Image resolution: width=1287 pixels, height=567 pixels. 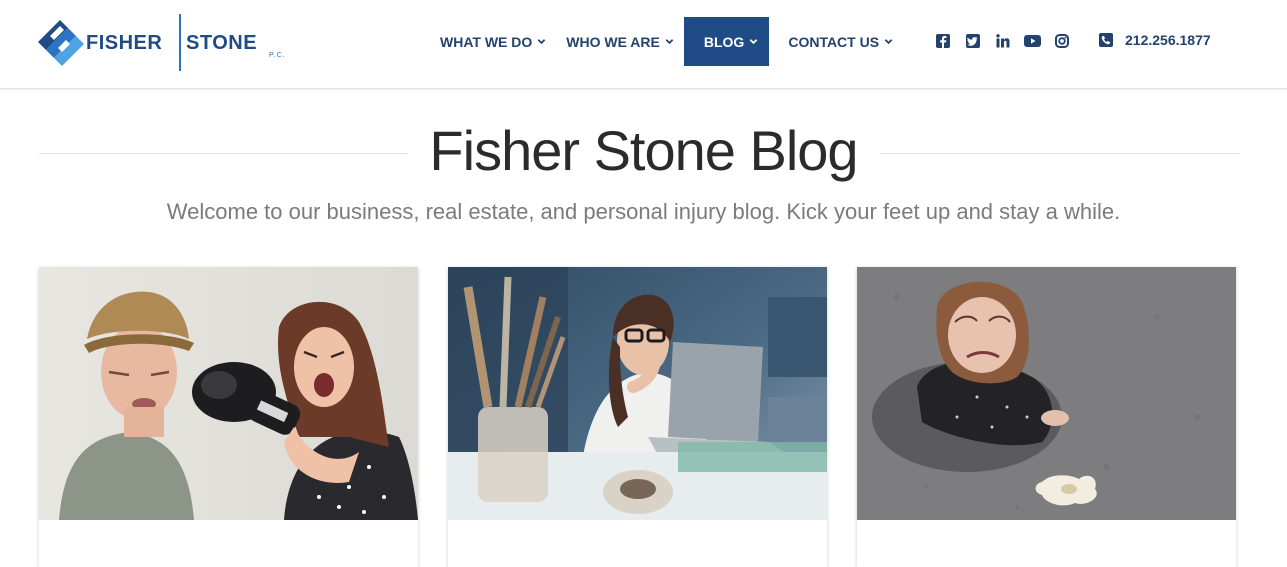 What do you see at coordinates (124, 43) in the screenshot?
I see `logo-name-left: FISHER` at bounding box center [124, 43].